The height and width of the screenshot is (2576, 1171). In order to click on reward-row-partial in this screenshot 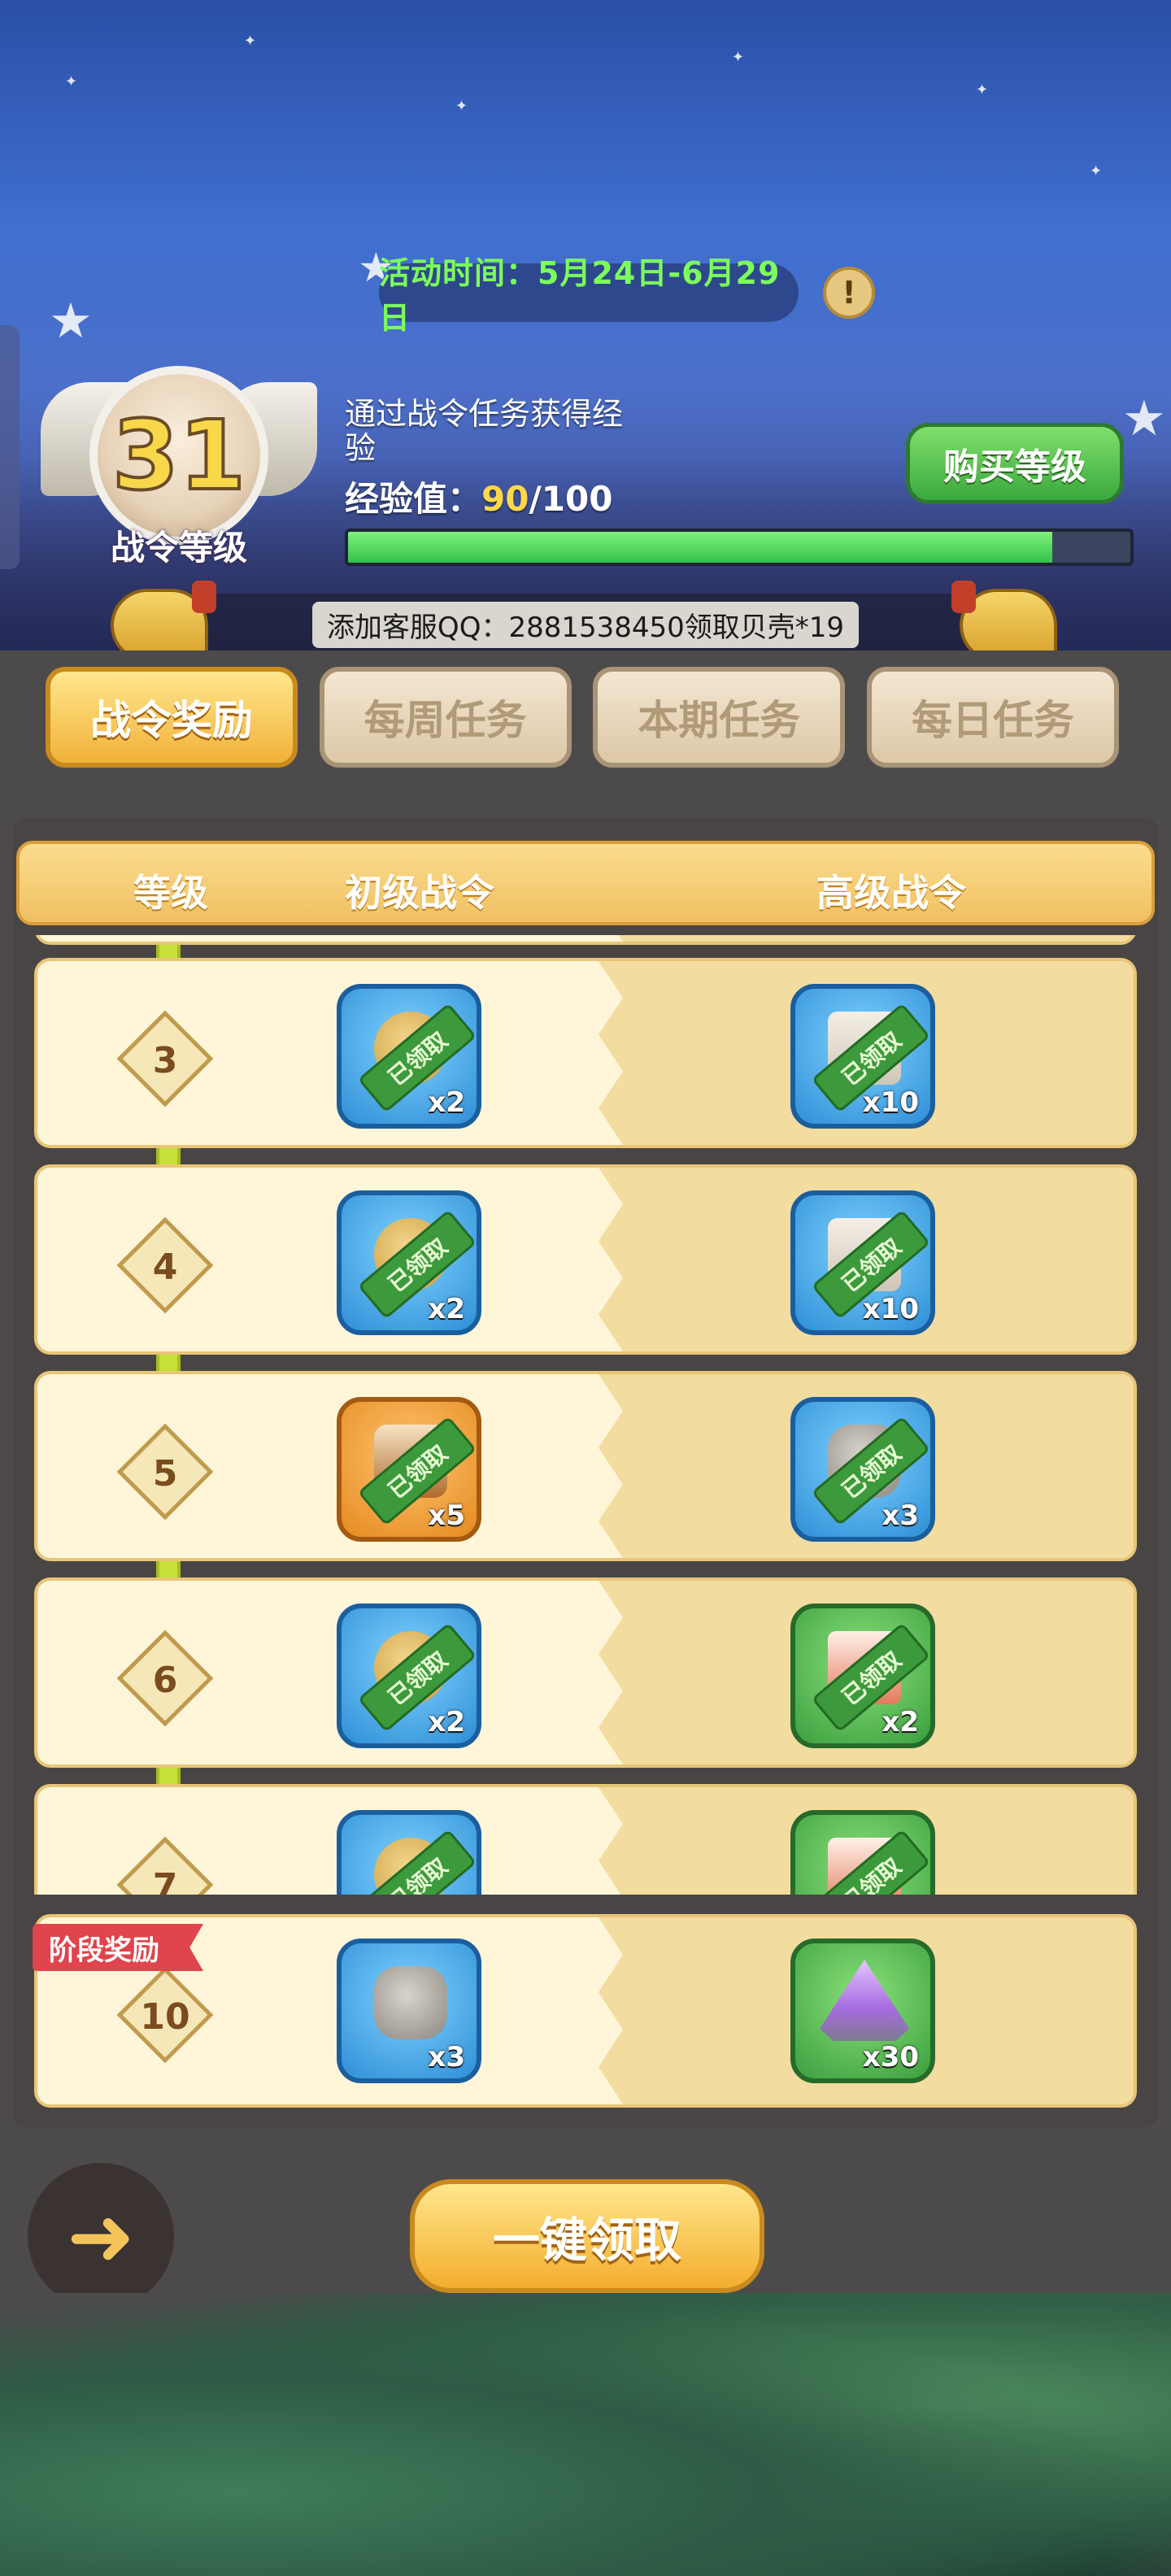, I will do `click(585, 940)`.